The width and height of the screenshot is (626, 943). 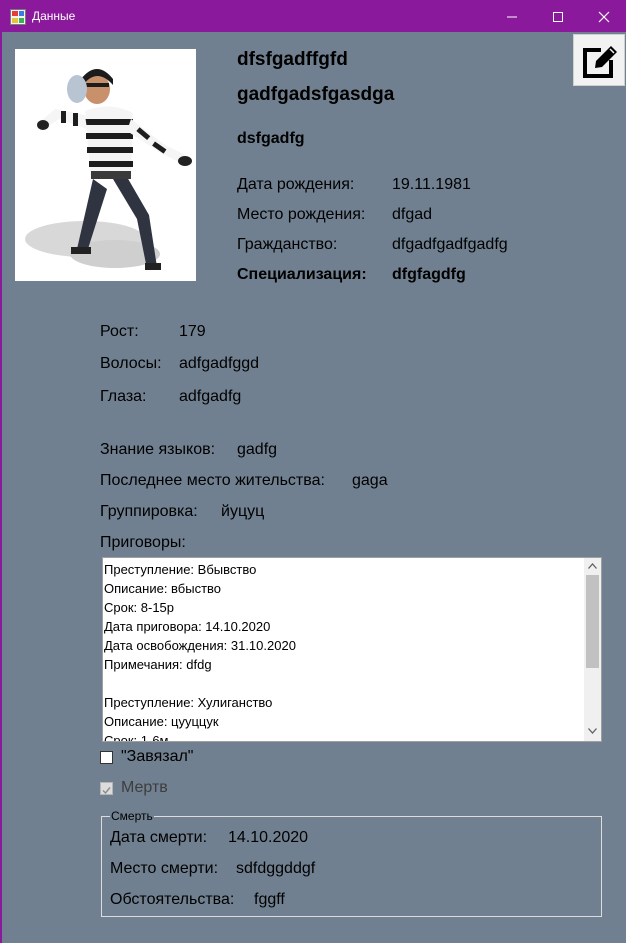 I want to click on height-value: 179, so click(x=192, y=331).